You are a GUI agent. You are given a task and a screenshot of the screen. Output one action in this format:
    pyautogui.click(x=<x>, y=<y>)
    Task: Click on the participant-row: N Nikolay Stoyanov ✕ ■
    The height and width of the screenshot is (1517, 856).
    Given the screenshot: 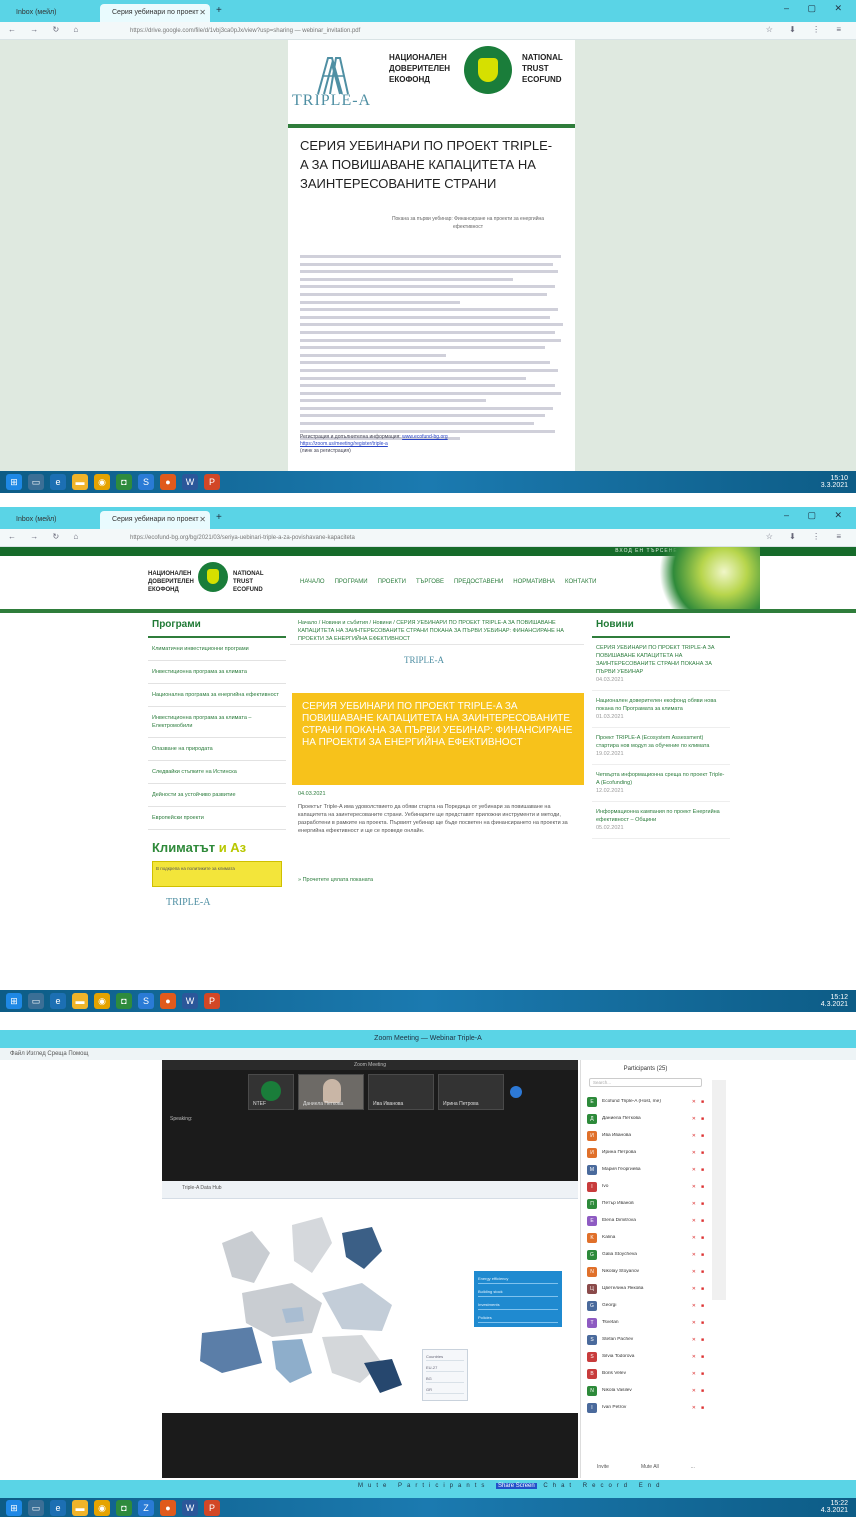 What is the action you would take?
    pyautogui.click(x=645, y=1271)
    